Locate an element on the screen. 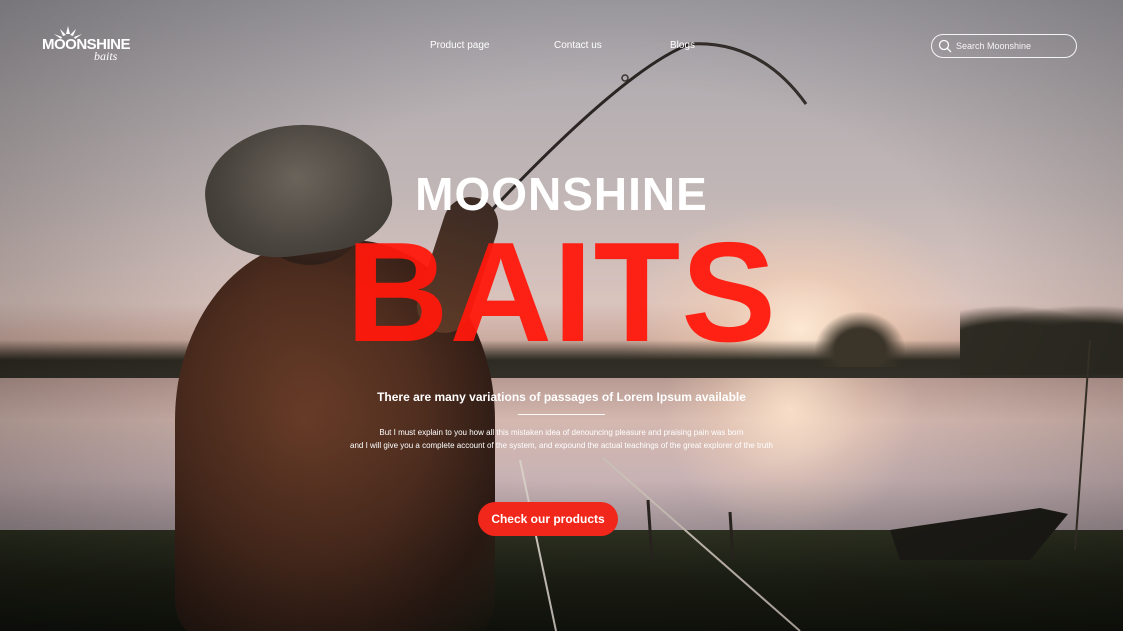 The image size is (1123, 631). search-icon is located at coordinates (945, 46).